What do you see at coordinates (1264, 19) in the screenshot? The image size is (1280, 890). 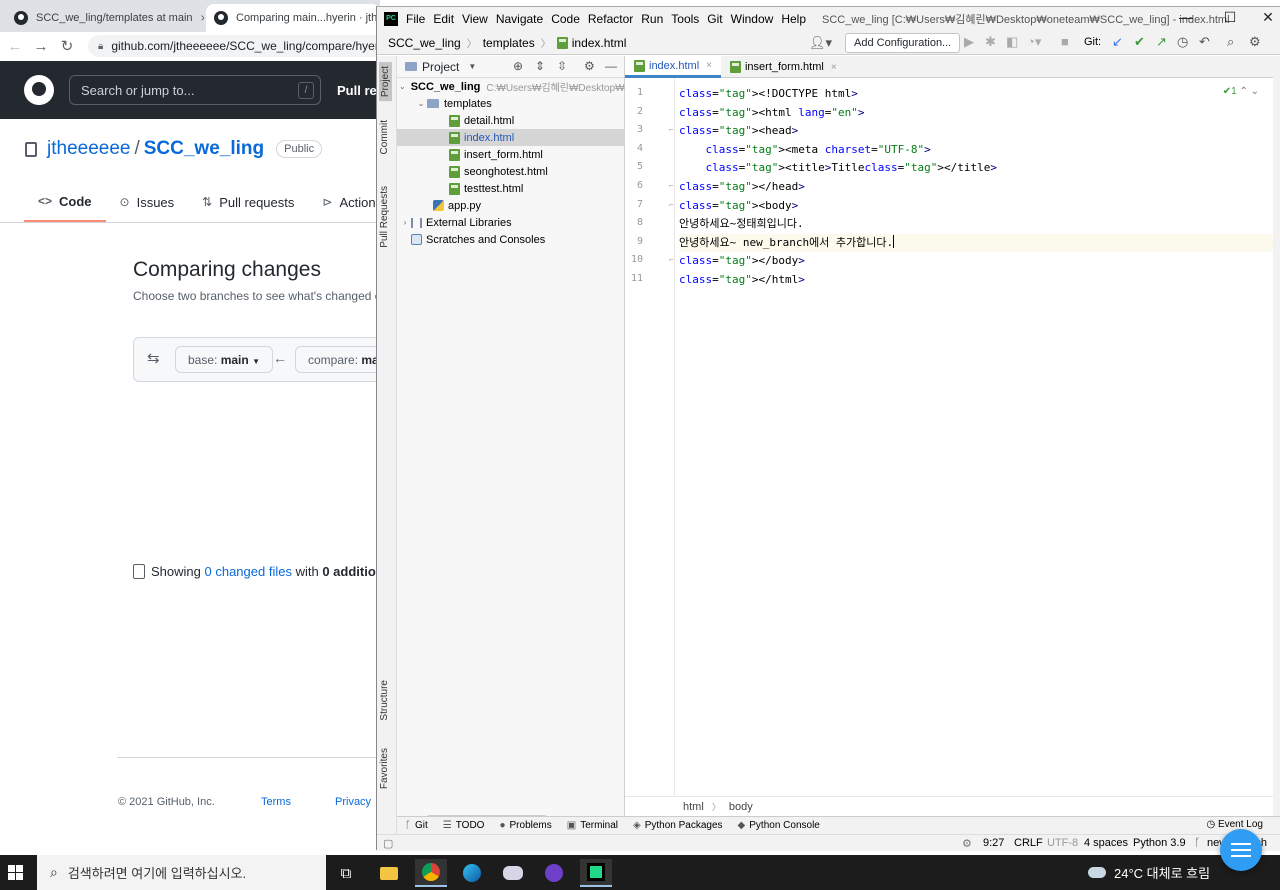 I see `close-window-icon: ✕` at bounding box center [1264, 19].